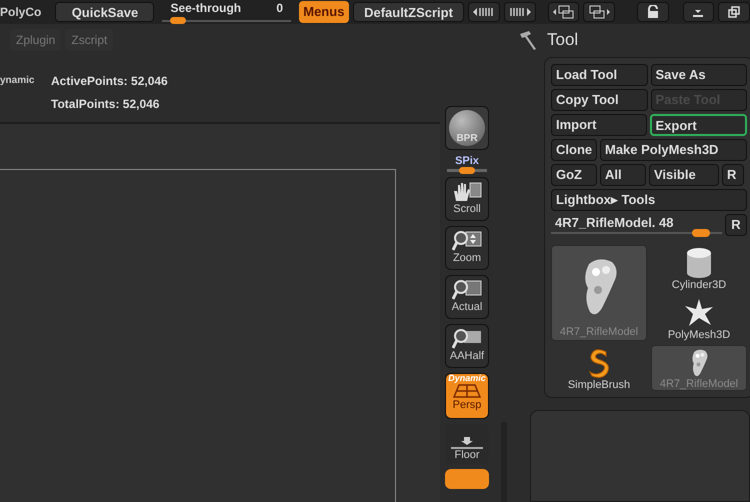 The width and height of the screenshot is (750, 502). What do you see at coordinates (574, 150) in the screenshot?
I see `tool-button: Clone` at bounding box center [574, 150].